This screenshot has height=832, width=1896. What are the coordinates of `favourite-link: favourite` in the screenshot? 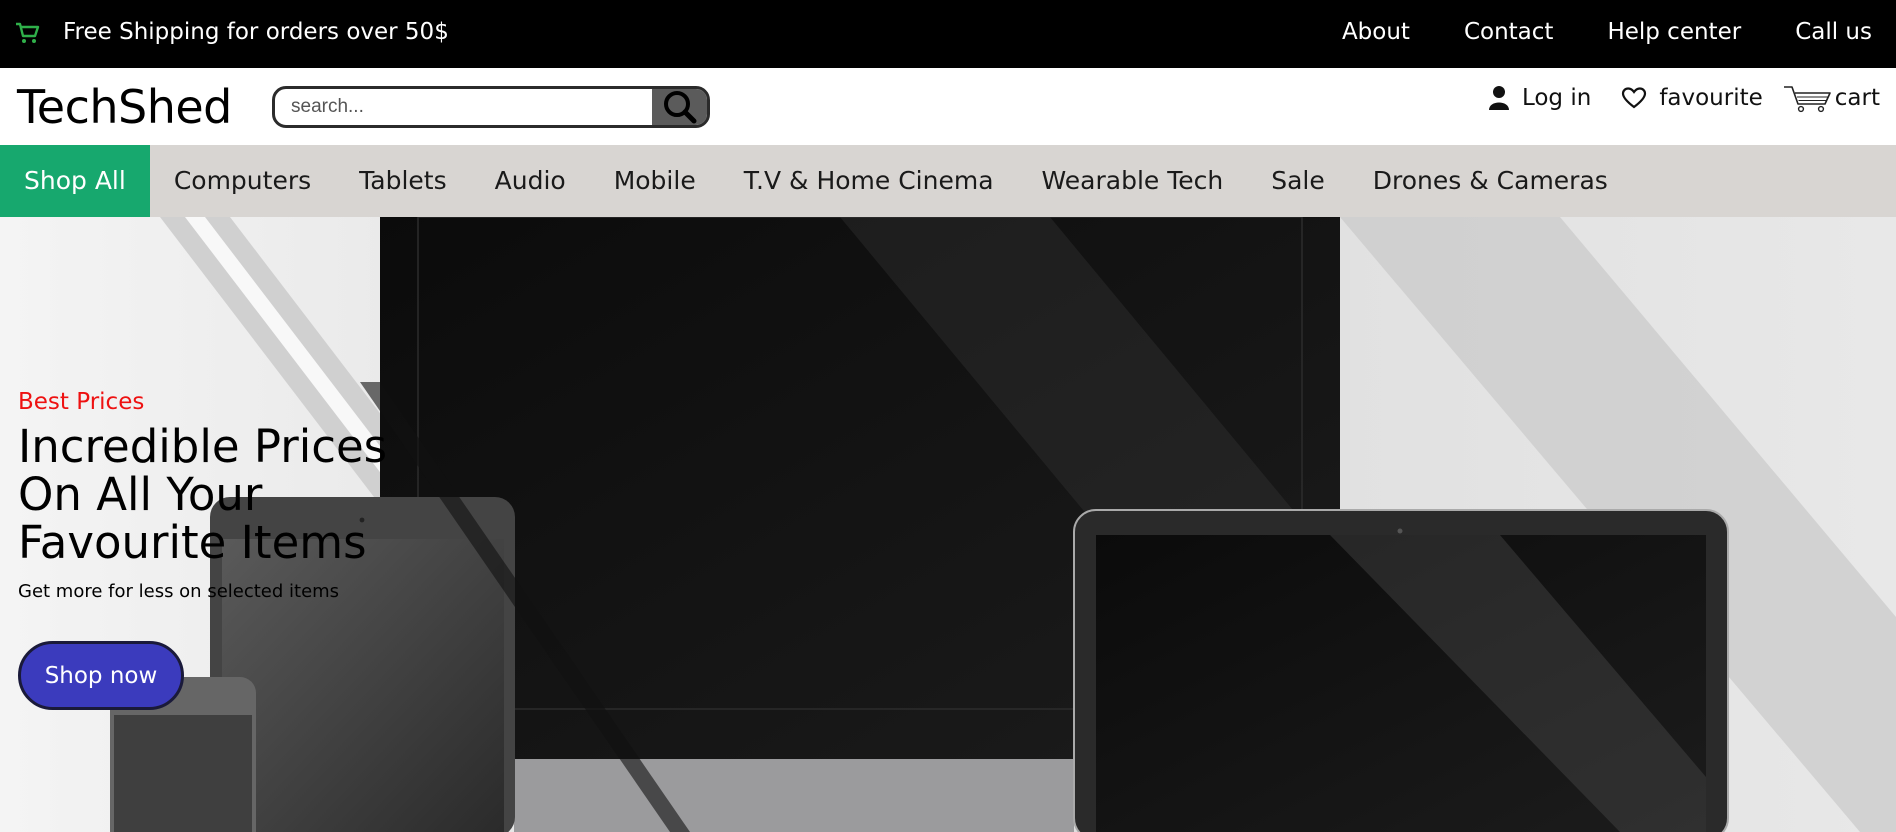 It's located at (1692, 98).